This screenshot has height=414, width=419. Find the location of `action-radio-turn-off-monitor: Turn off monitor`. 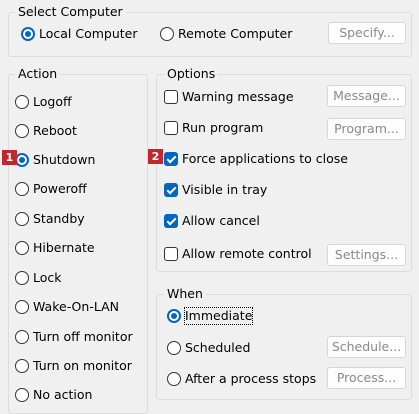

action-radio-turn-off-monitor: Turn off monitor is located at coordinates (74, 337).